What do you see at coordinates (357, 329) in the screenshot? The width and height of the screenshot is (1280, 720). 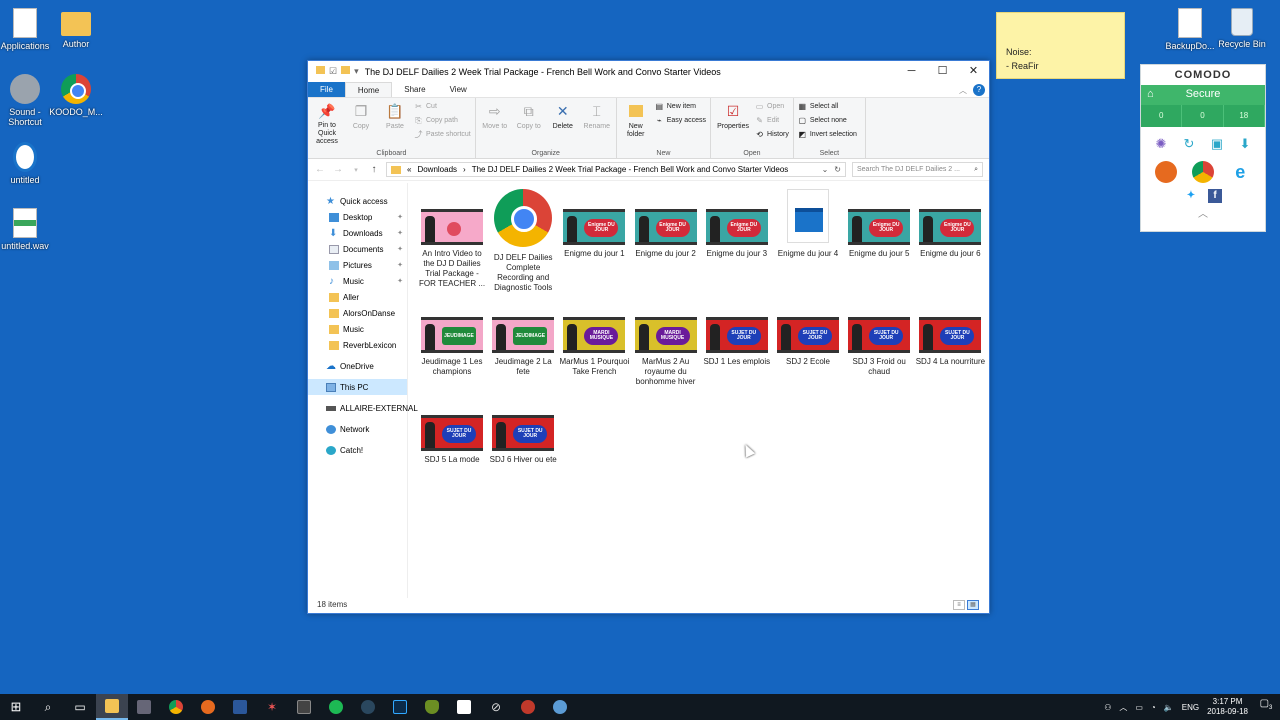 I see `nav-item-music-folder: Music` at bounding box center [357, 329].